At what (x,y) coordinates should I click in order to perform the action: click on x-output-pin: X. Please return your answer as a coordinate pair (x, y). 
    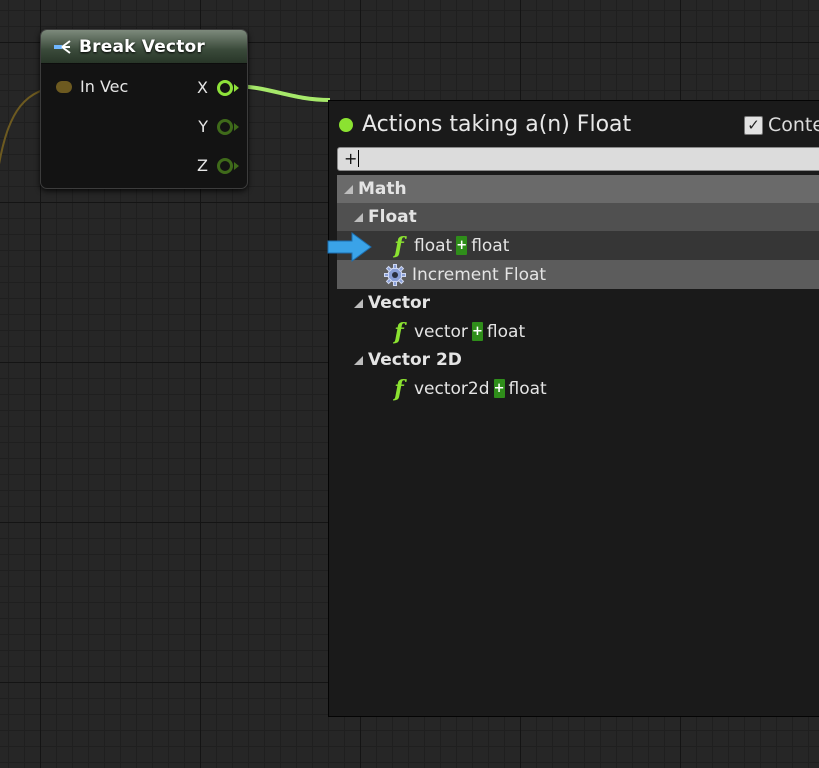
    Looking at the image, I should click on (218, 87).